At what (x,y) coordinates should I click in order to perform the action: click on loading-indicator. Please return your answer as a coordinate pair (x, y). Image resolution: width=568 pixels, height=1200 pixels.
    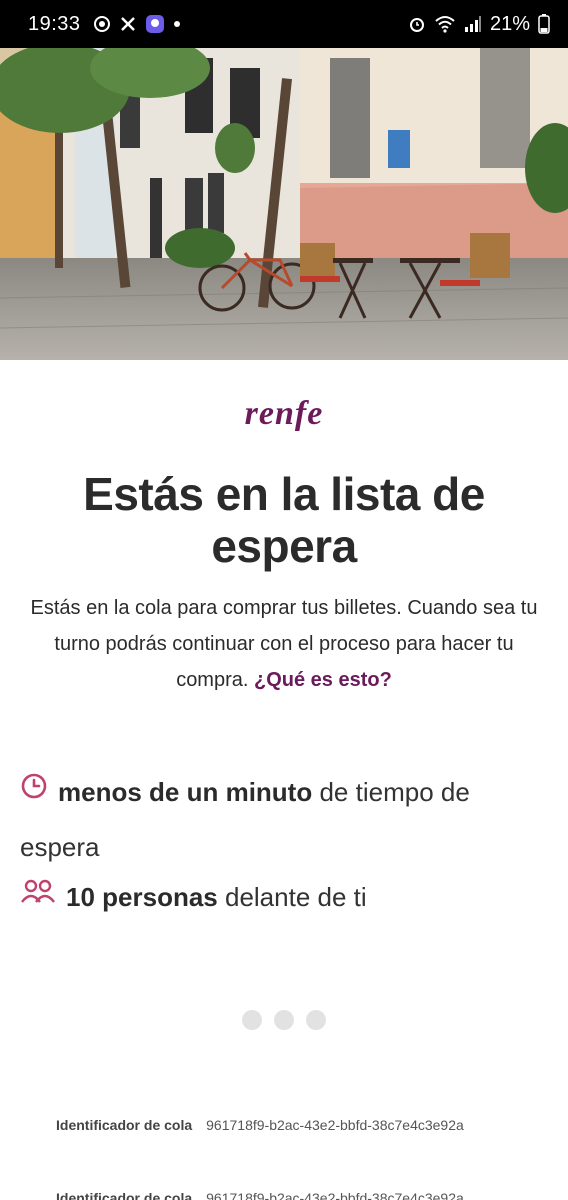
    Looking at the image, I should click on (284, 1020).